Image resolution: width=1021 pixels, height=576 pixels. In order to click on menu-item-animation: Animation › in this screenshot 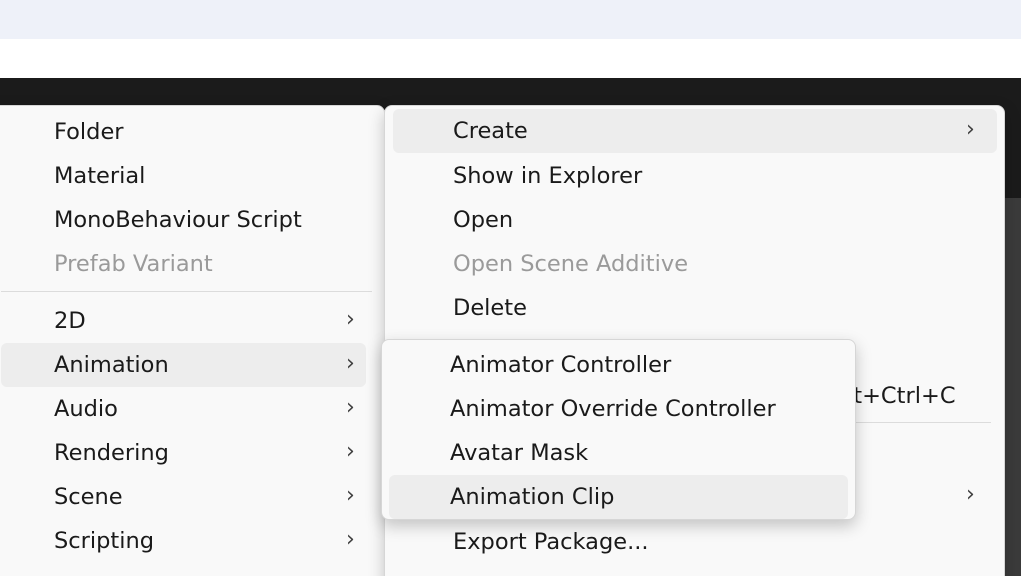, I will do `click(183, 365)`.